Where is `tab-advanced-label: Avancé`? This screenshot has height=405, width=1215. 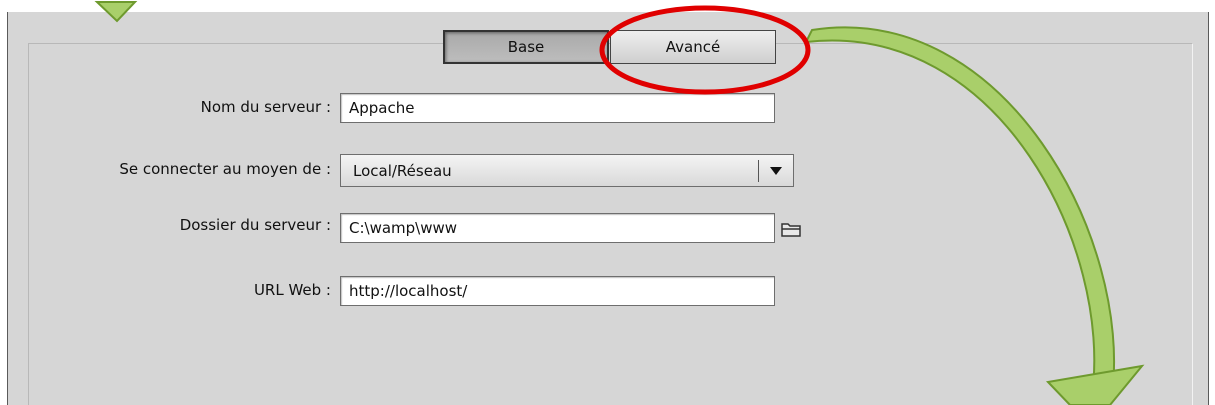
tab-advanced-label: Avancé is located at coordinates (693, 47).